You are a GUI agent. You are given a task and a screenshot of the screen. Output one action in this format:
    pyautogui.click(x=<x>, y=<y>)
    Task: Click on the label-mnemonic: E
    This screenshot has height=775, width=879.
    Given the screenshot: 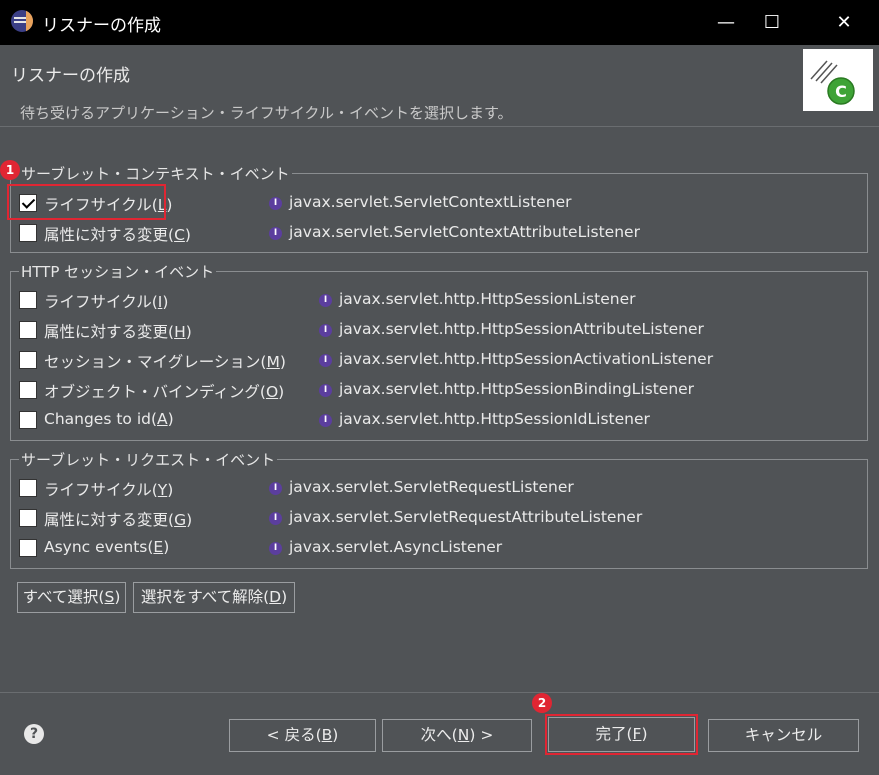 What is the action you would take?
    pyautogui.click(x=158, y=547)
    